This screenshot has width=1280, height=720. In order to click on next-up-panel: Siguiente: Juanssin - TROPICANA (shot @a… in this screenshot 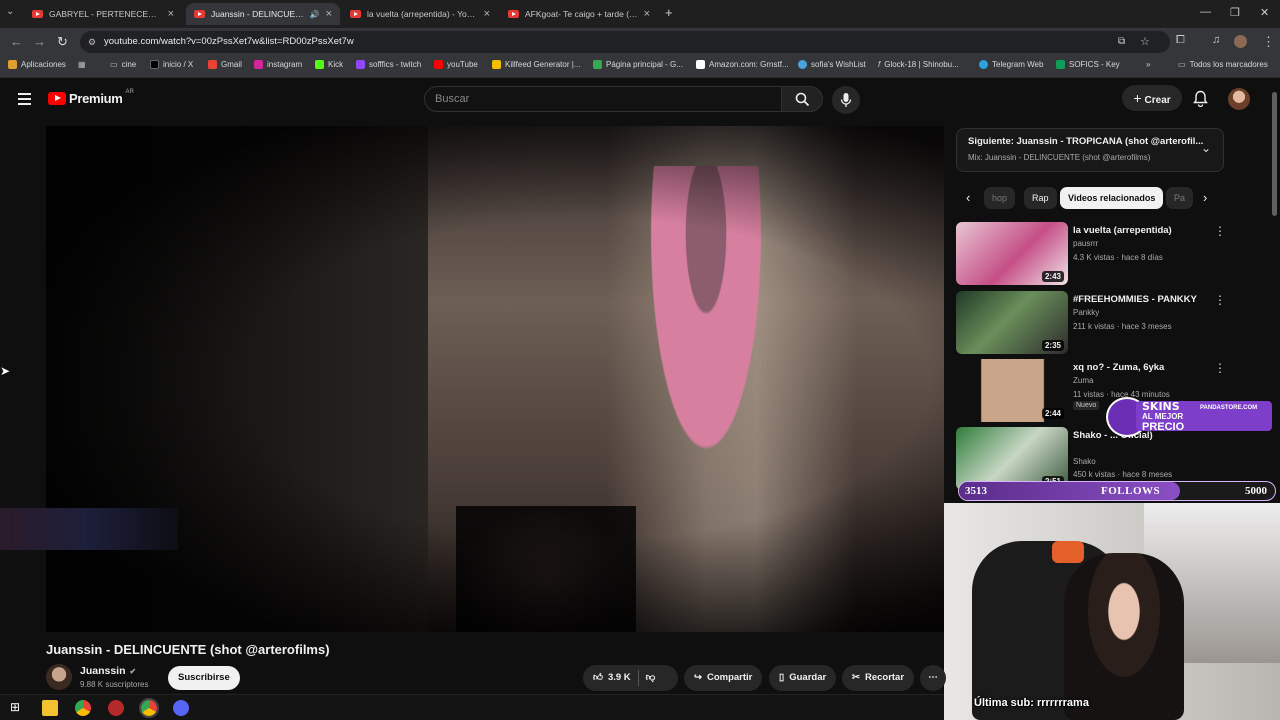, I will do `click(1090, 150)`.